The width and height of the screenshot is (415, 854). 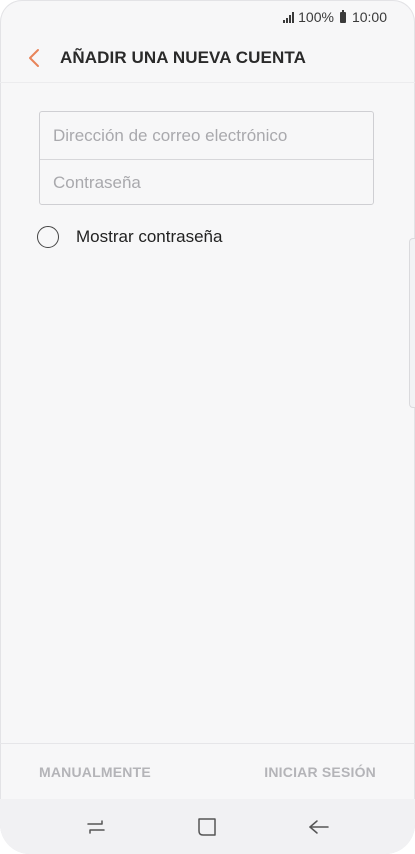 What do you see at coordinates (149, 236) in the screenshot?
I see `show-password-label: Mostrar contraseña` at bounding box center [149, 236].